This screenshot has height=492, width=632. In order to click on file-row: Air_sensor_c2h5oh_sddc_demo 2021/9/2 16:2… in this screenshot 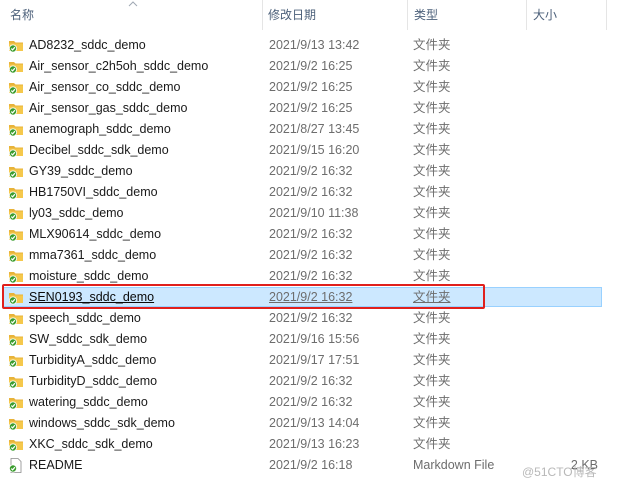, I will do `click(316, 66)`.